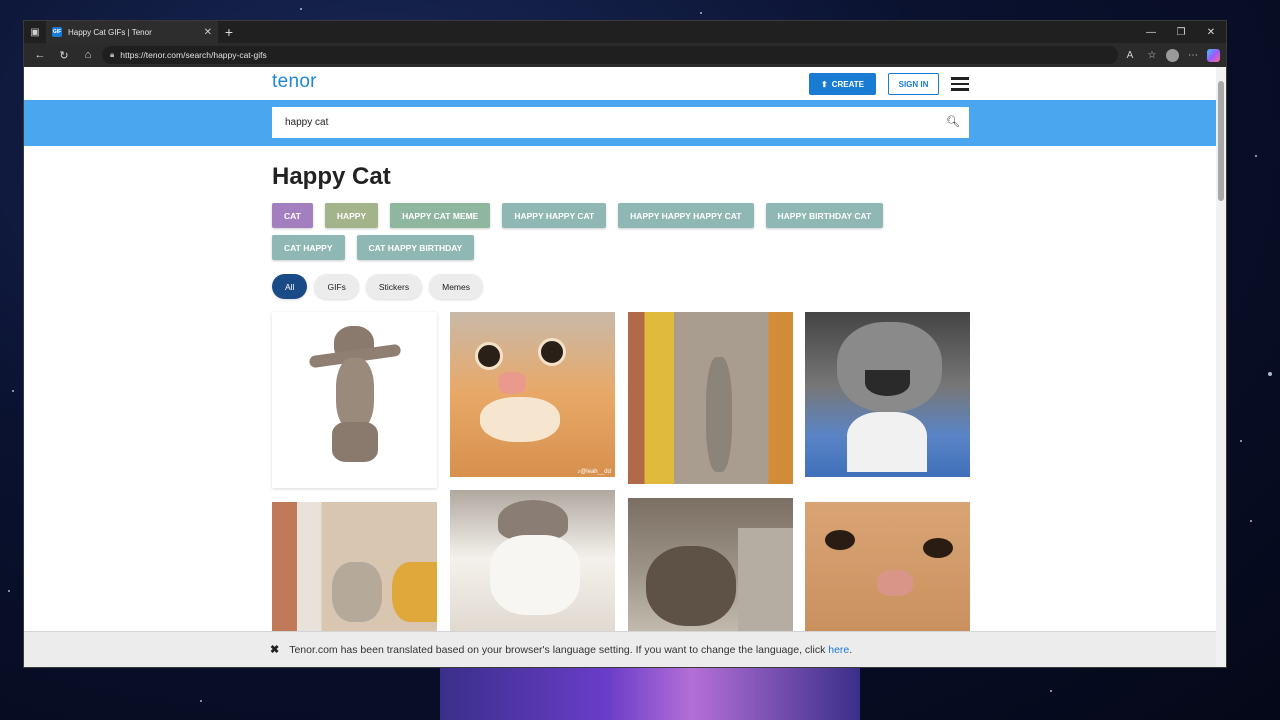  I want to click on tag-chip: HAPPY HAPPY HAPPY CAT, so click(686, 215).